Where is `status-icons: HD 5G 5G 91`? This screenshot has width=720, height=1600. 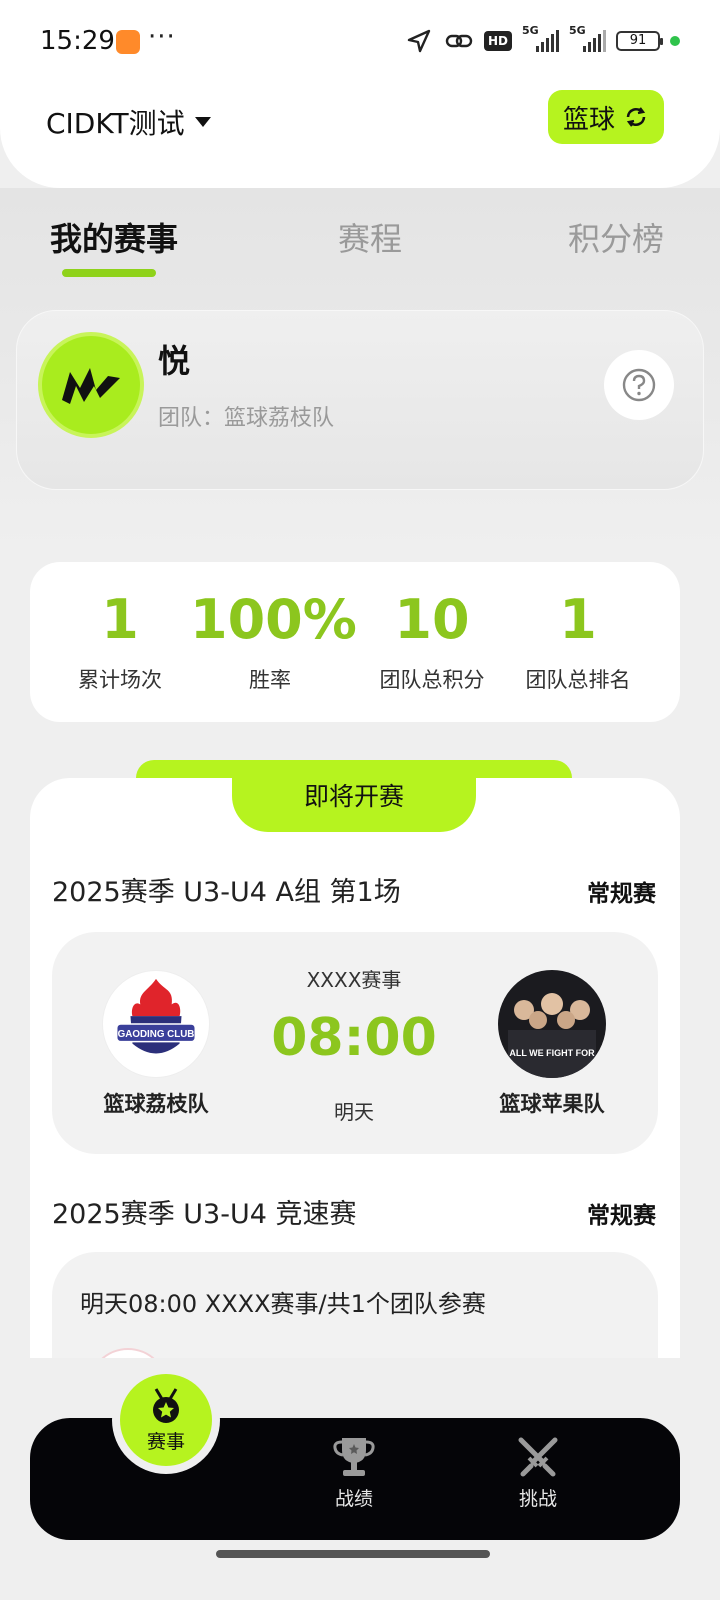
status-icons: HD 5G 5G 91 is located at coordinates (542, 39).